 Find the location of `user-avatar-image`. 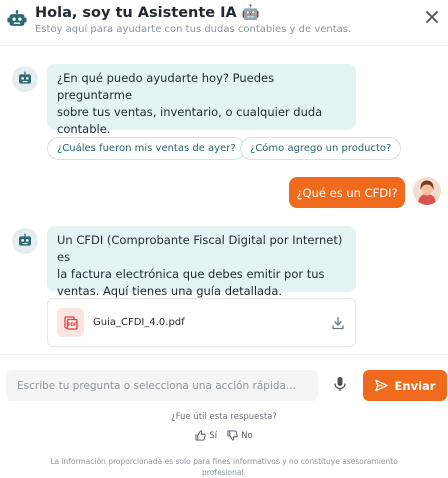

user-avatar-image is located at coordinates (427, 191).